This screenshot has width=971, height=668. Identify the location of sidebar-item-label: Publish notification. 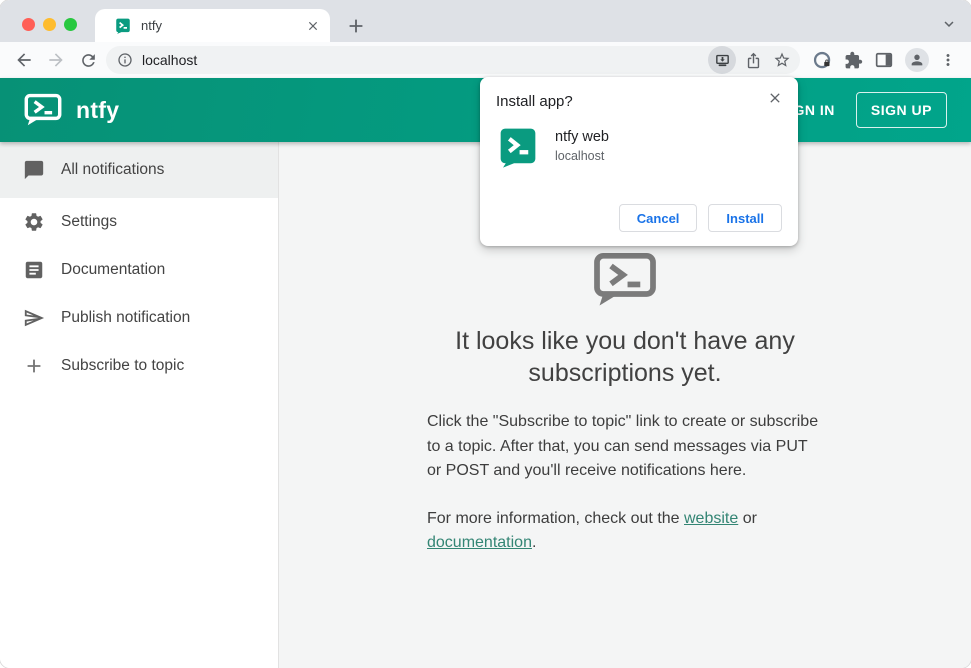
(126, 317).